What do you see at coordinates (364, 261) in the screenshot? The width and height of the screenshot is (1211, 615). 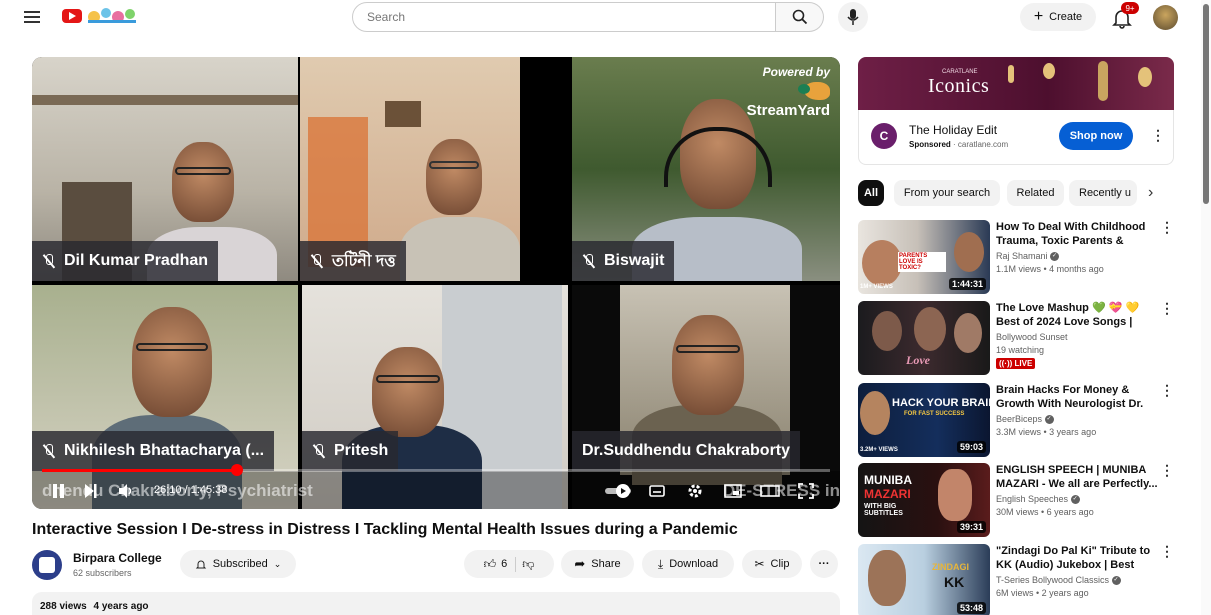 I see `participant-name: তটিনী দত্ত` at bounding box center [364, 261].